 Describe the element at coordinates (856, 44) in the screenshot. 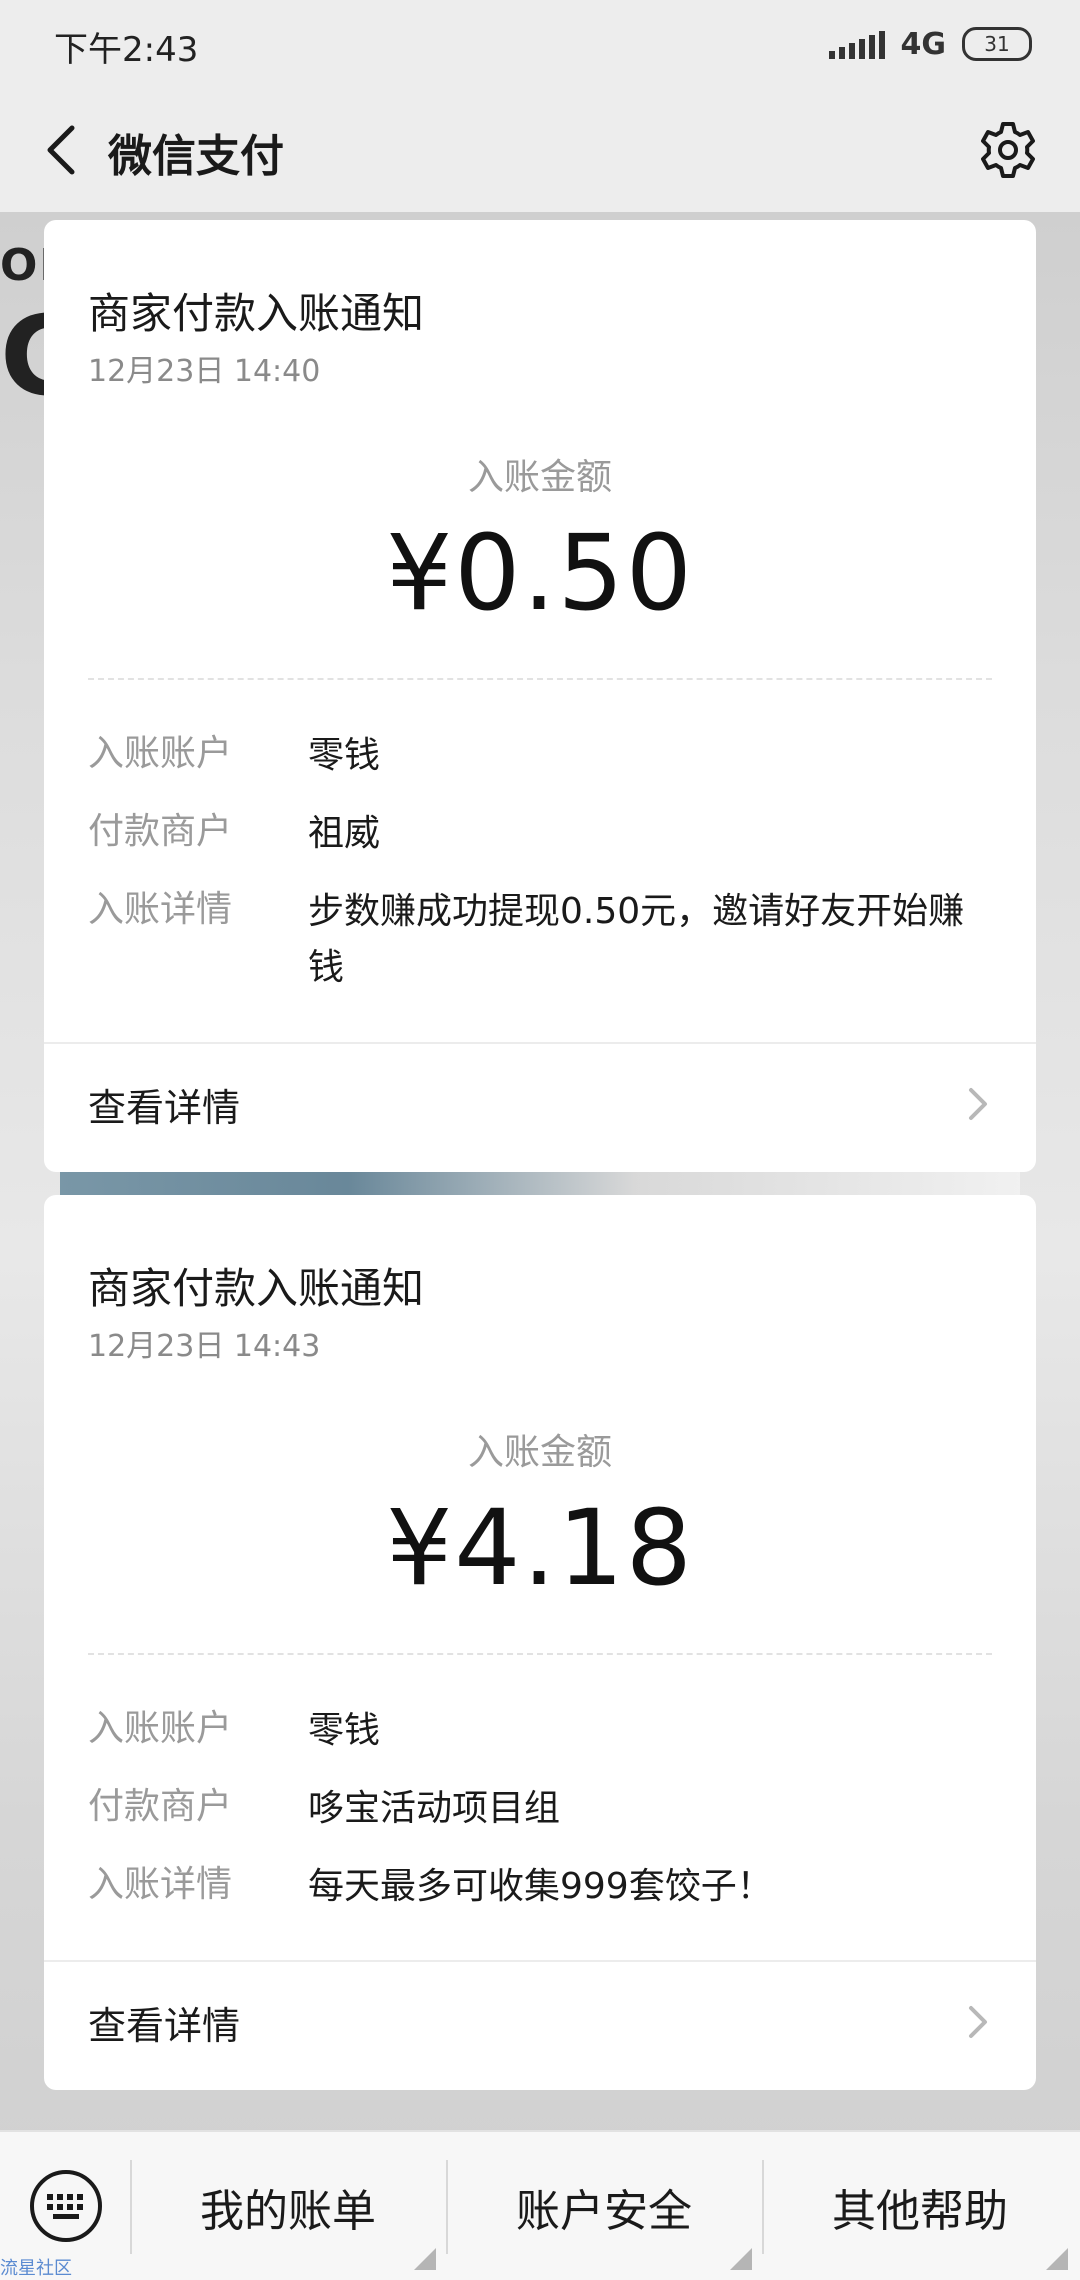

I see `signal-icon` at that location.